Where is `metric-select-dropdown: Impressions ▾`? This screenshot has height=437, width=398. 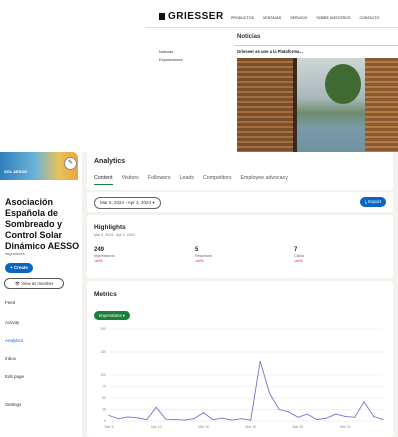
metric-select-dropdown: Impressions ▾ is located at coordinates (112, 315).